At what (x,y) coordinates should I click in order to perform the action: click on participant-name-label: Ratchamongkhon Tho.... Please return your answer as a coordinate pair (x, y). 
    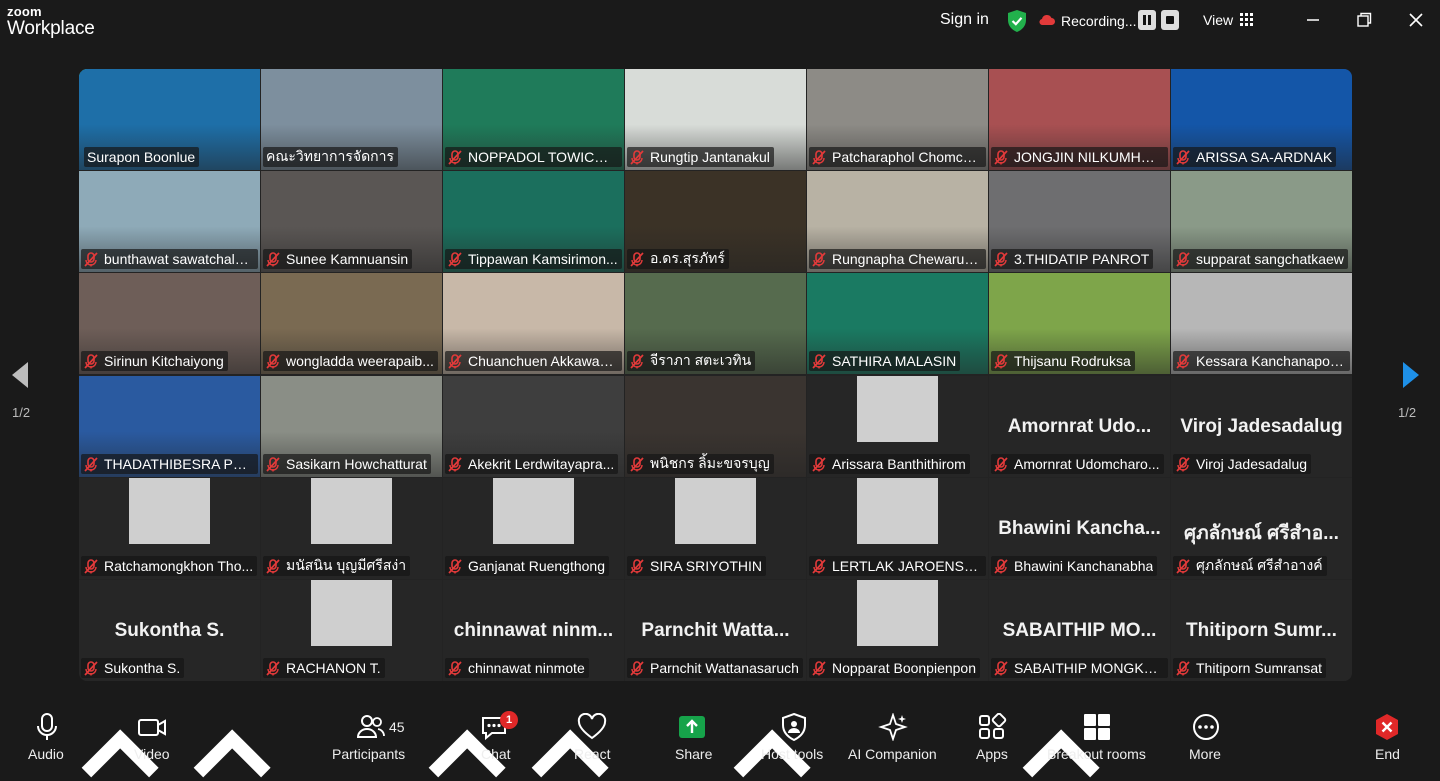
    Looking at the image, I should click on (169, 566).